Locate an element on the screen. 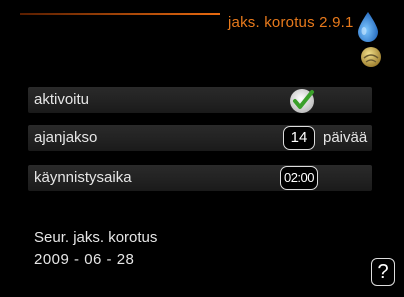  header-line is located at coordinates (120, 14).